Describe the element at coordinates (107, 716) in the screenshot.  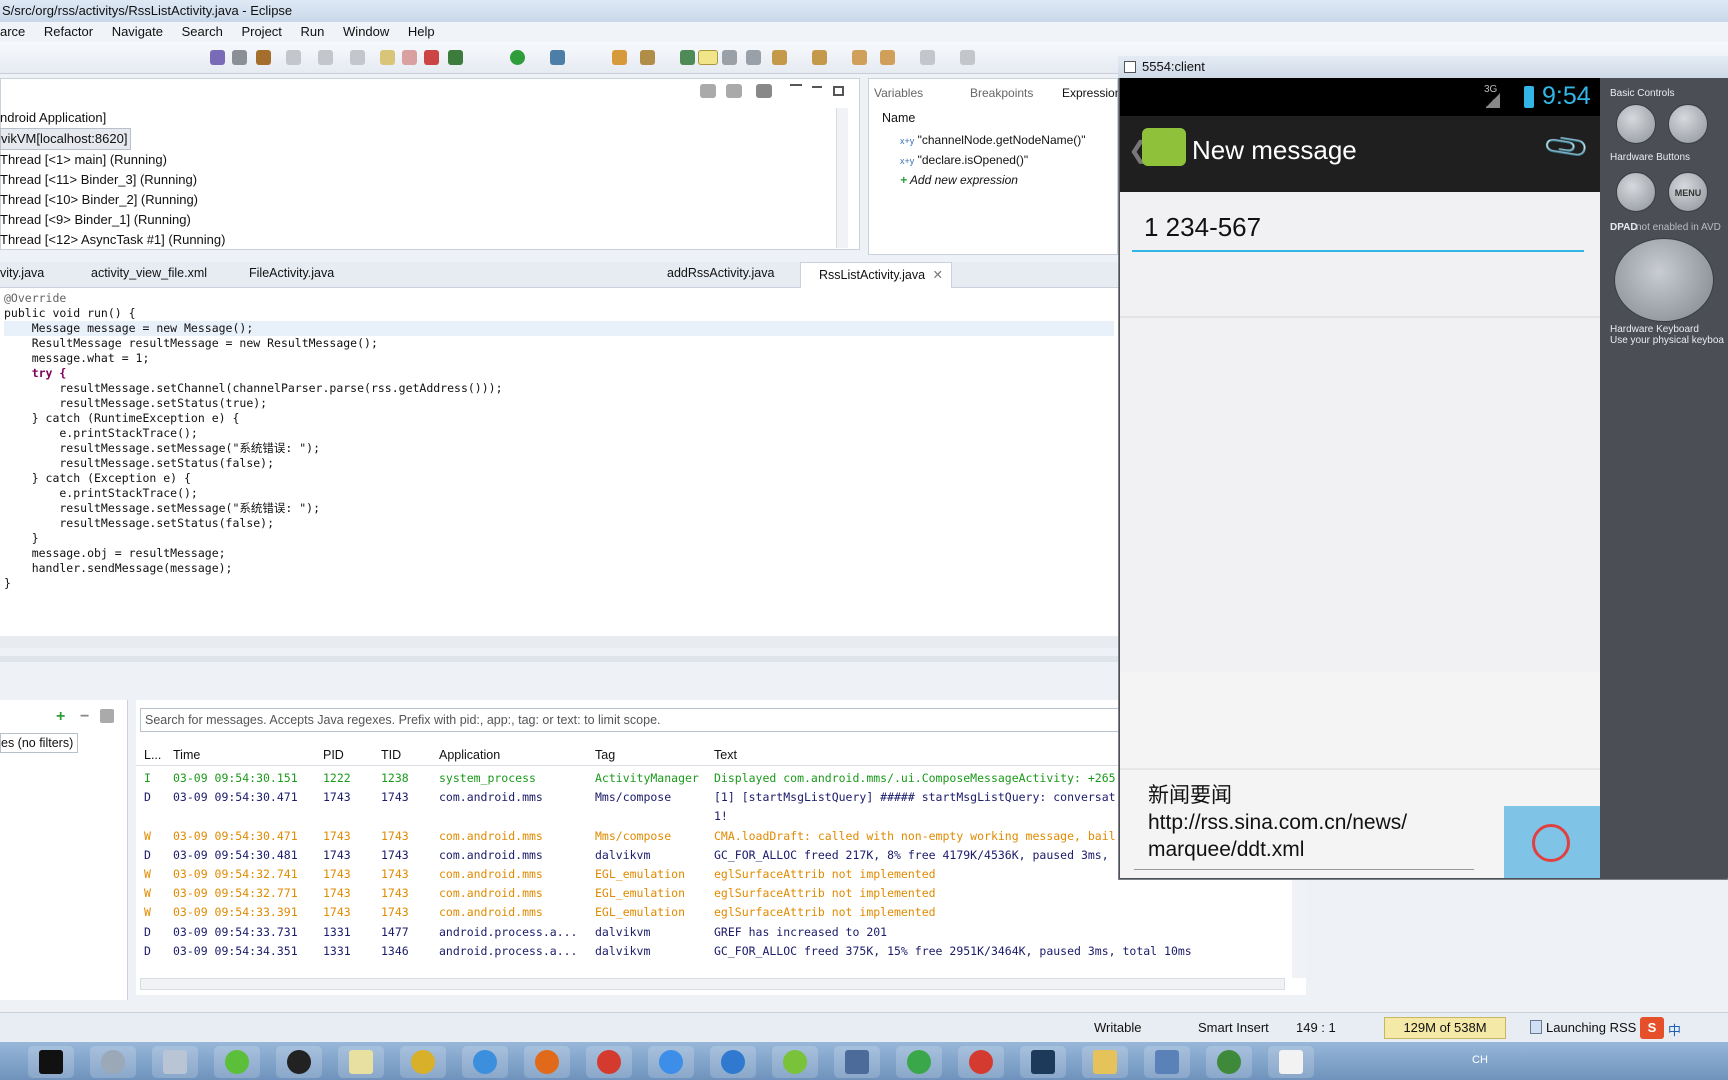
I see `edit-filter-icon` at that location.